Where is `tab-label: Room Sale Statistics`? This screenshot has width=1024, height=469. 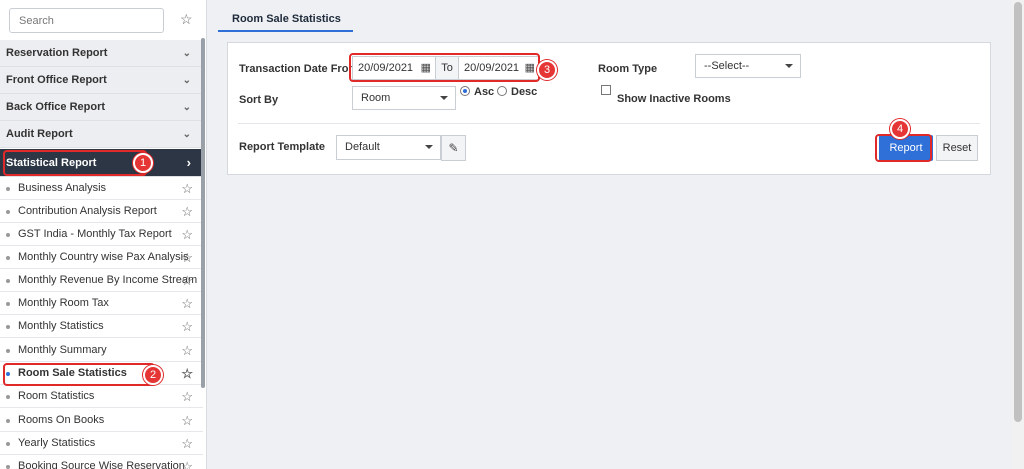 tab-label: Room Sale Statistics is located at coordinates (286, 19).